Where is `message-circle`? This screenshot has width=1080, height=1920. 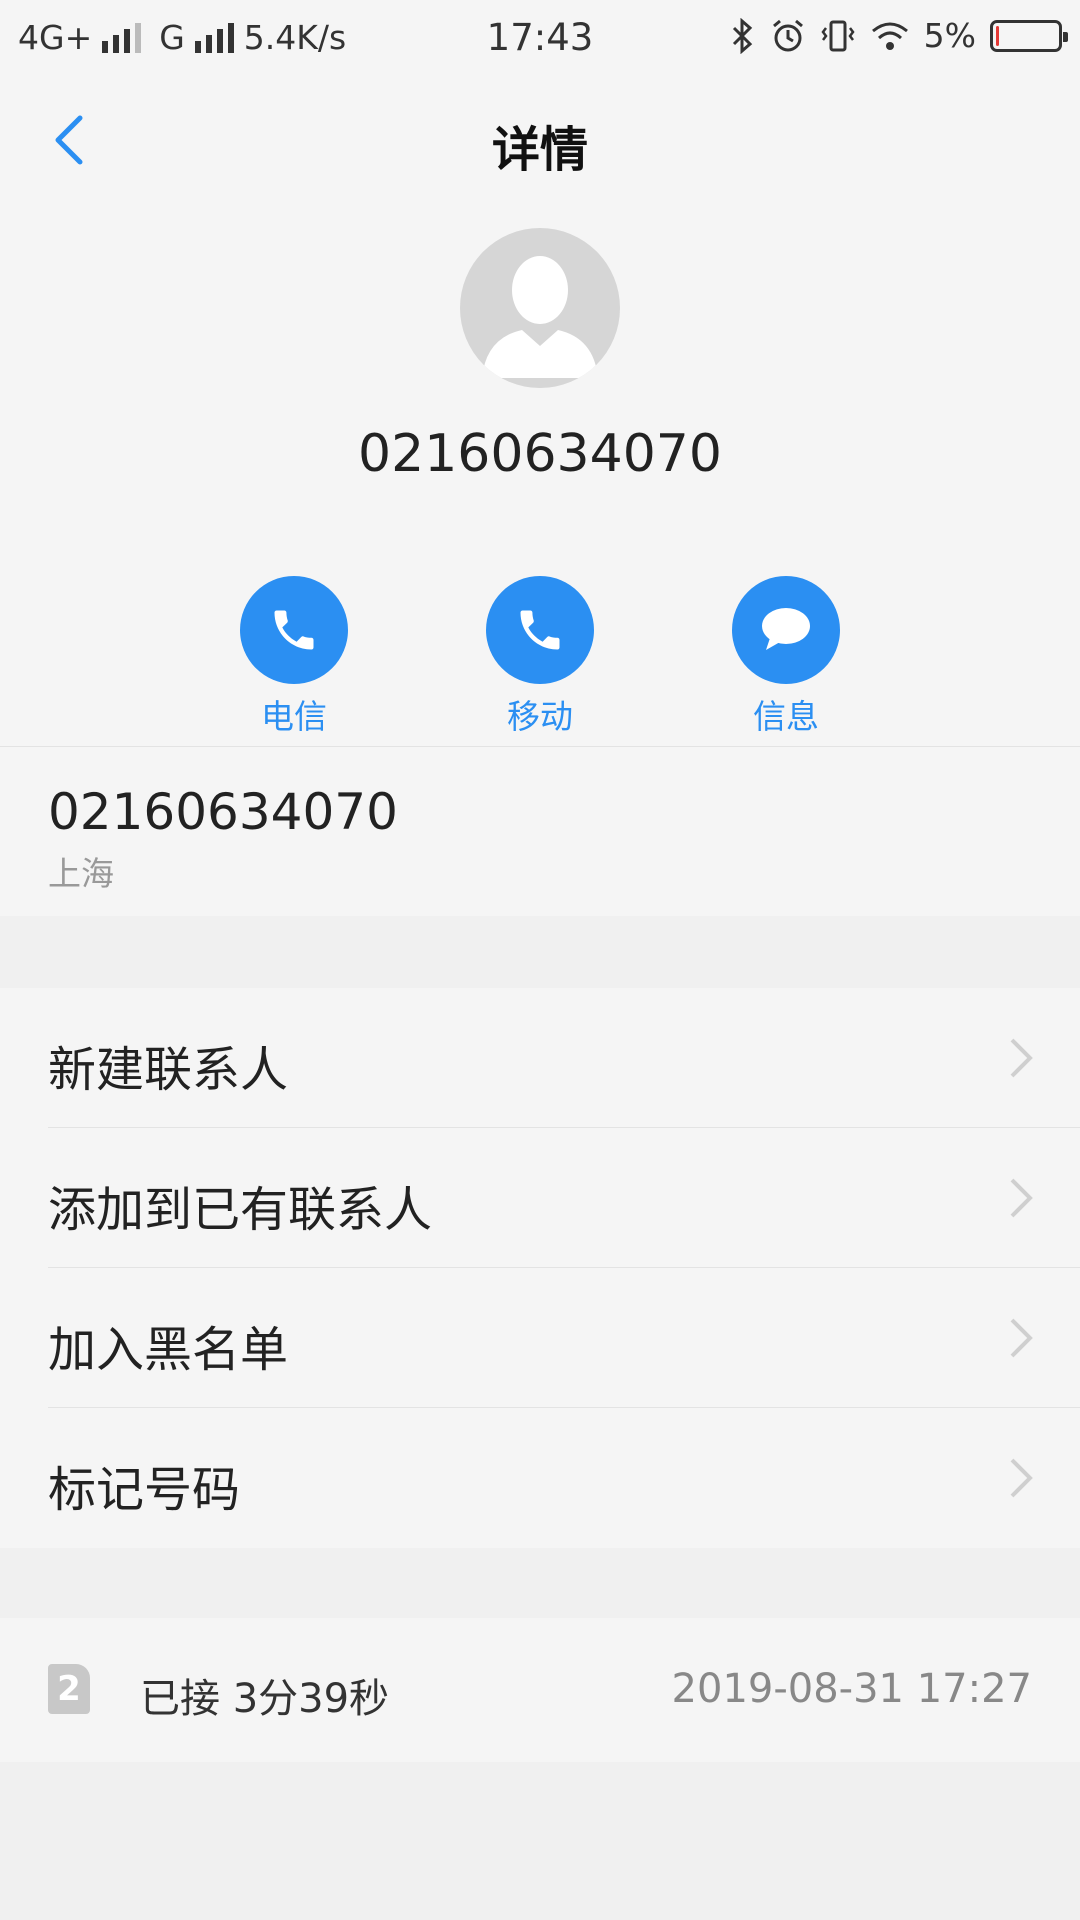
message-circle is located at coordinates (786, 630).